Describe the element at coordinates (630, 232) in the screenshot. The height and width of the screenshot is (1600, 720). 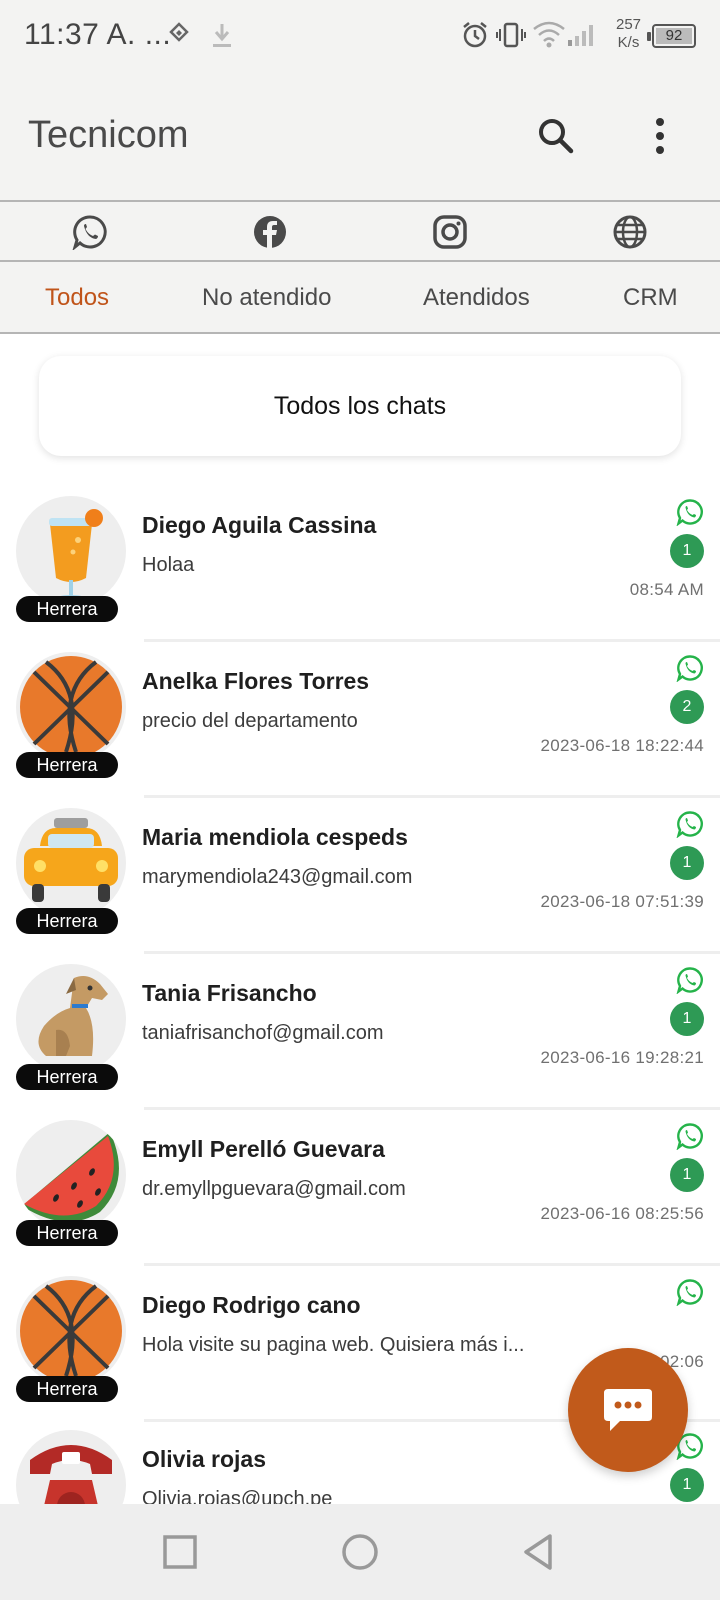
I see `web-globe-icon` at that location.